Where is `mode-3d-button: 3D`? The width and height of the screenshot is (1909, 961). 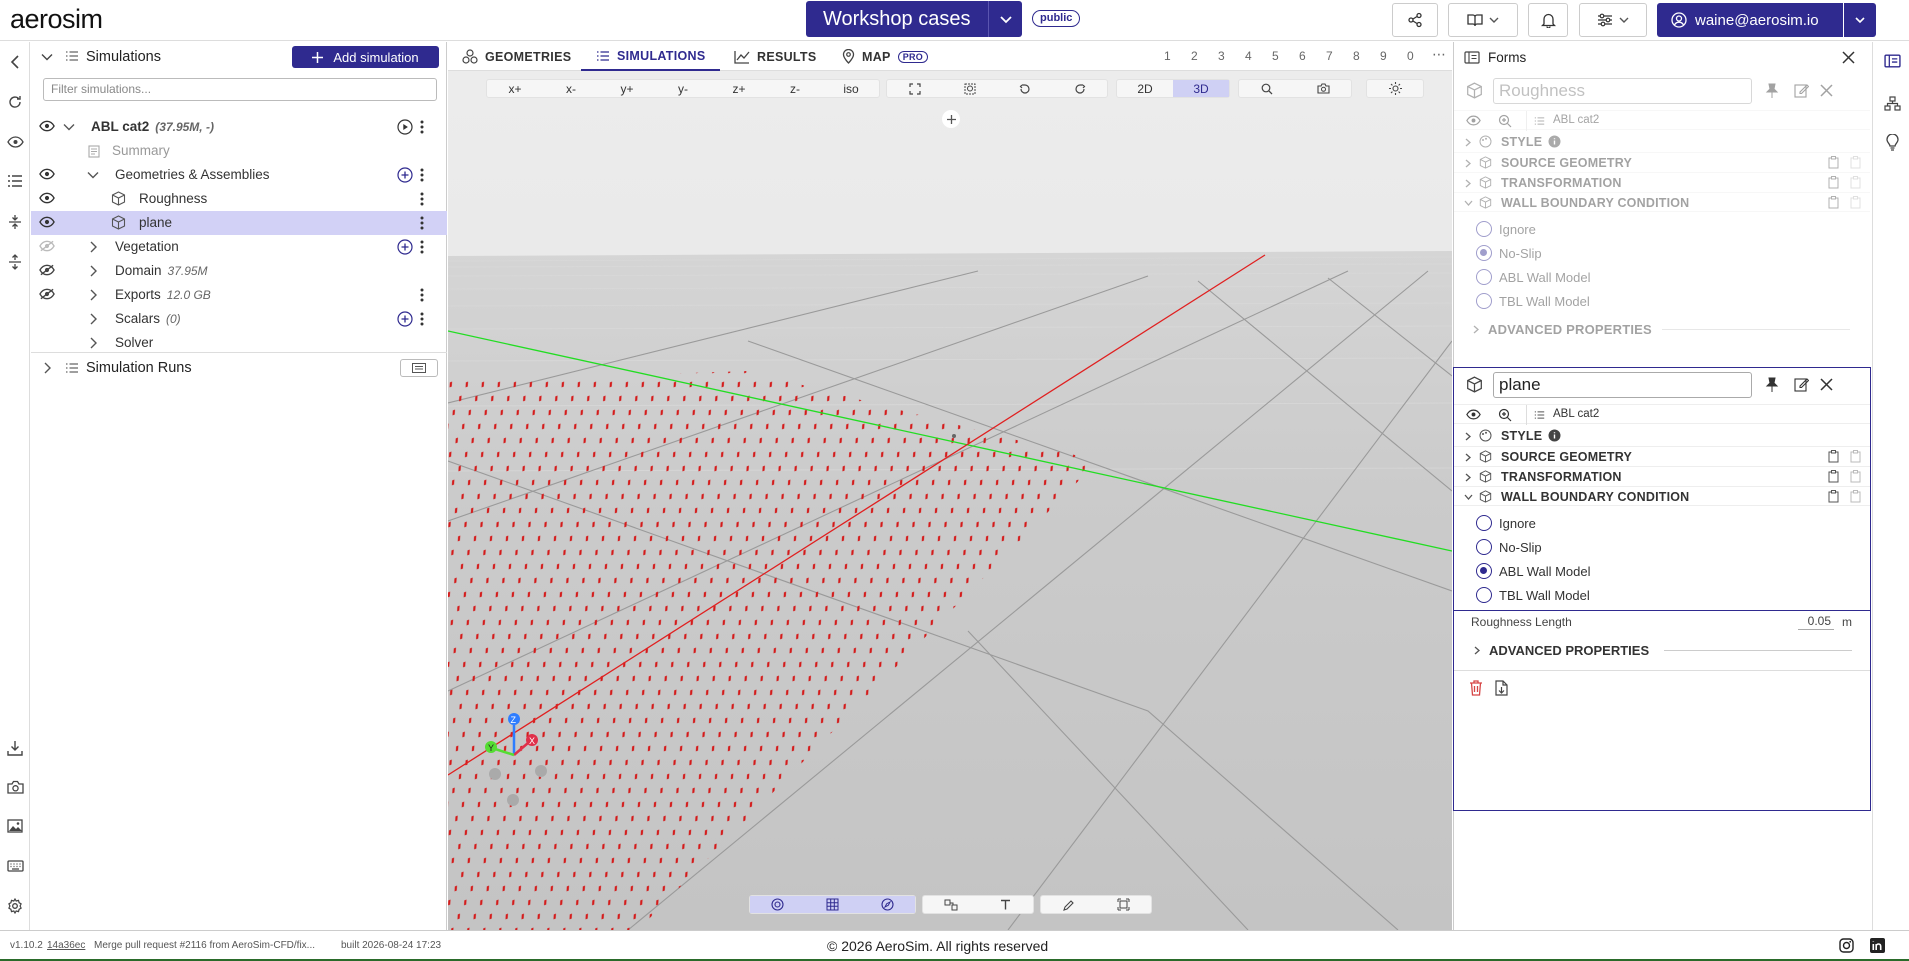
mode-3d-button: 3D is located at coordinates (1201, 88).